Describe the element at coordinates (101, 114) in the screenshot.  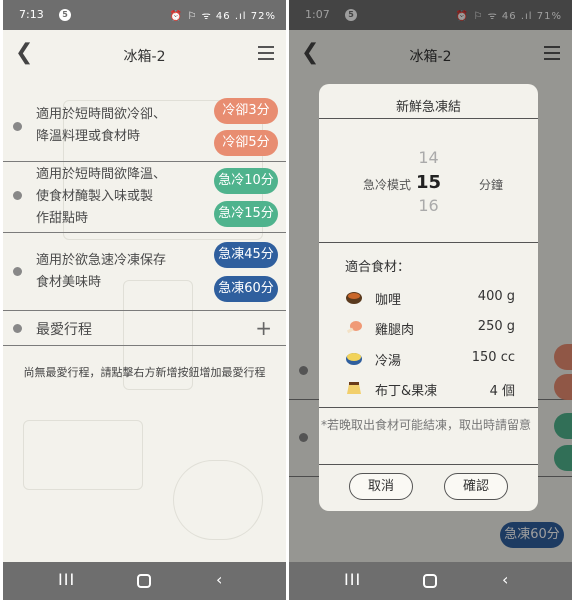
I see `mode-description-line: 適用於短時間欲冷卻、` at that location.